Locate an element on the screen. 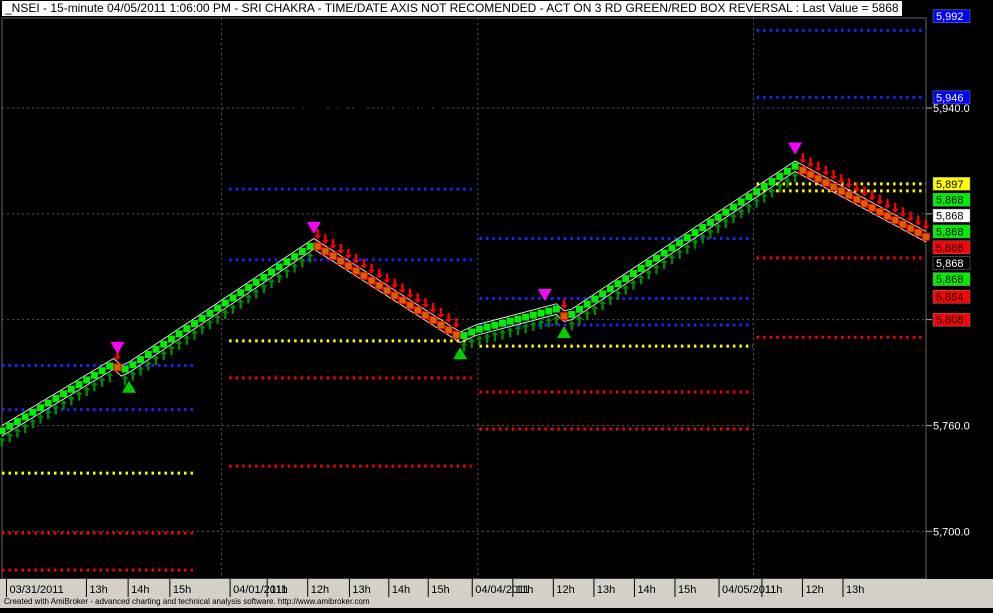  y-tick-label: 5,760.0 is located at coordinates (951, 427).